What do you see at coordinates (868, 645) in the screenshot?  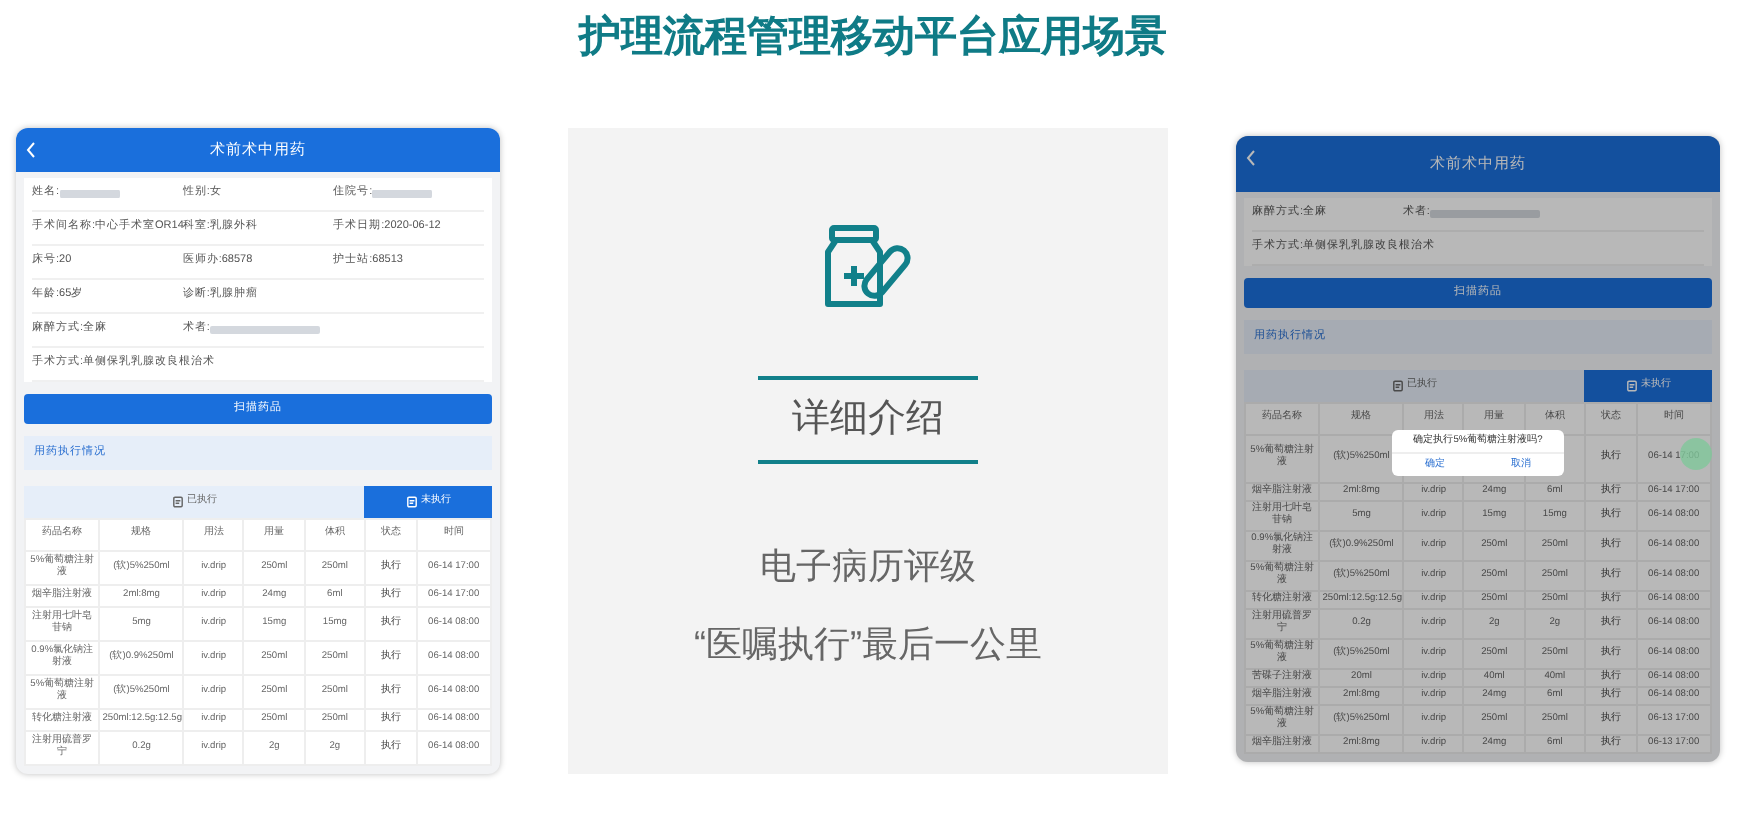 I see `detail-text: “医嘱执行”最后一公里` at bounding box center [868, 645].